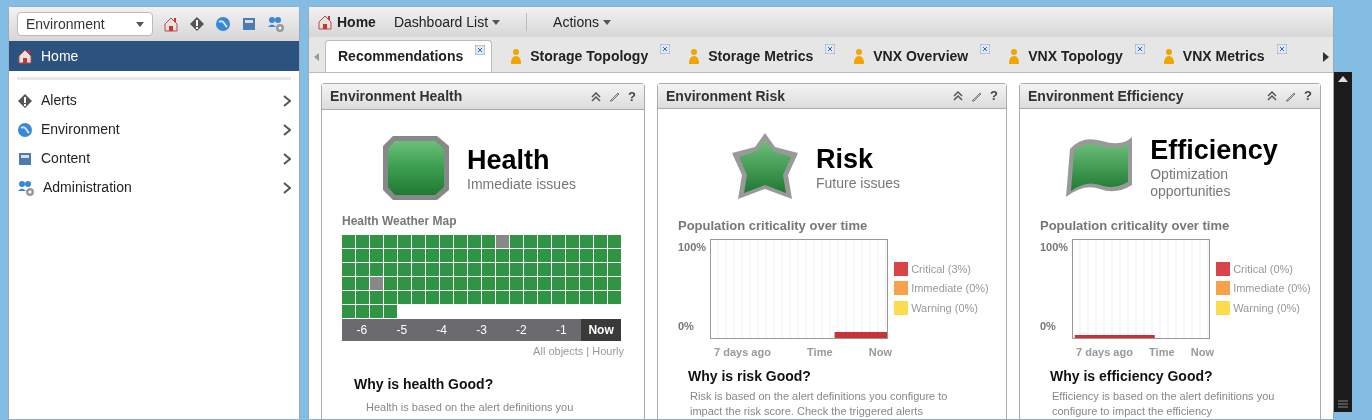  I want to click on why-heading: Why is efficiency Good?, so click(1132, 376).